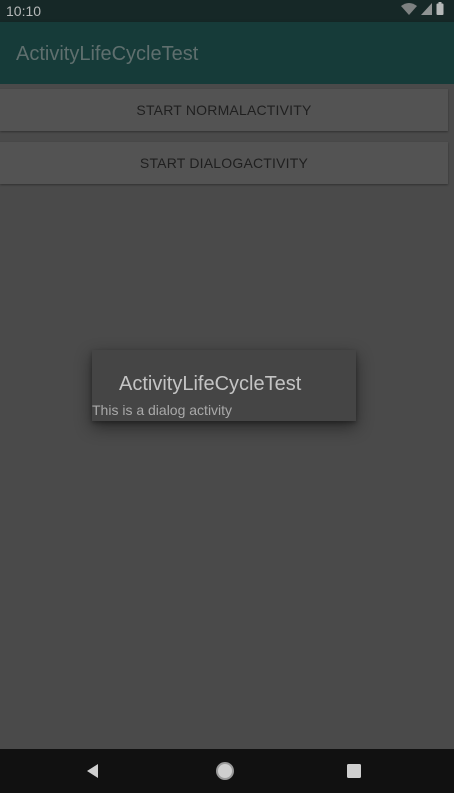 The image size is (454, 793). What do you see at coordinates (440, 11) in the screenshot?
I see `battery-icon` at bounding box center [440, 11].